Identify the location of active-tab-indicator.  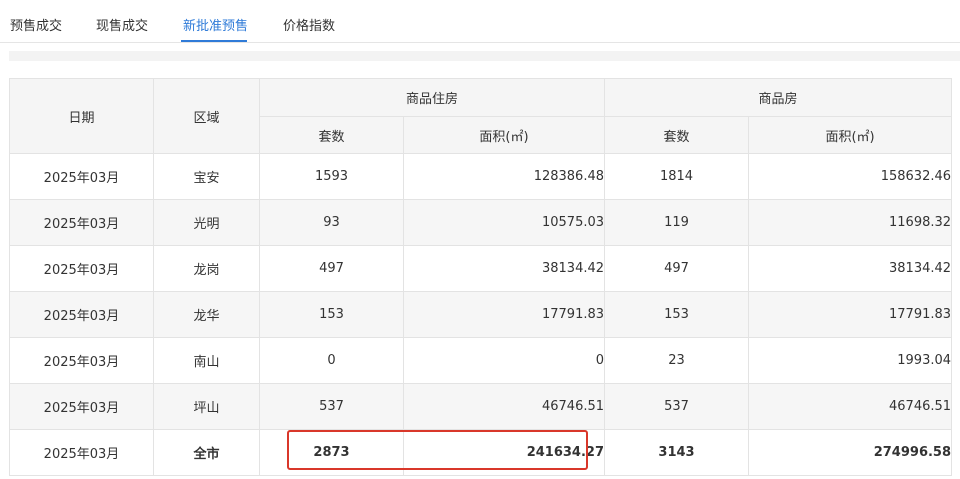
(214, 41).